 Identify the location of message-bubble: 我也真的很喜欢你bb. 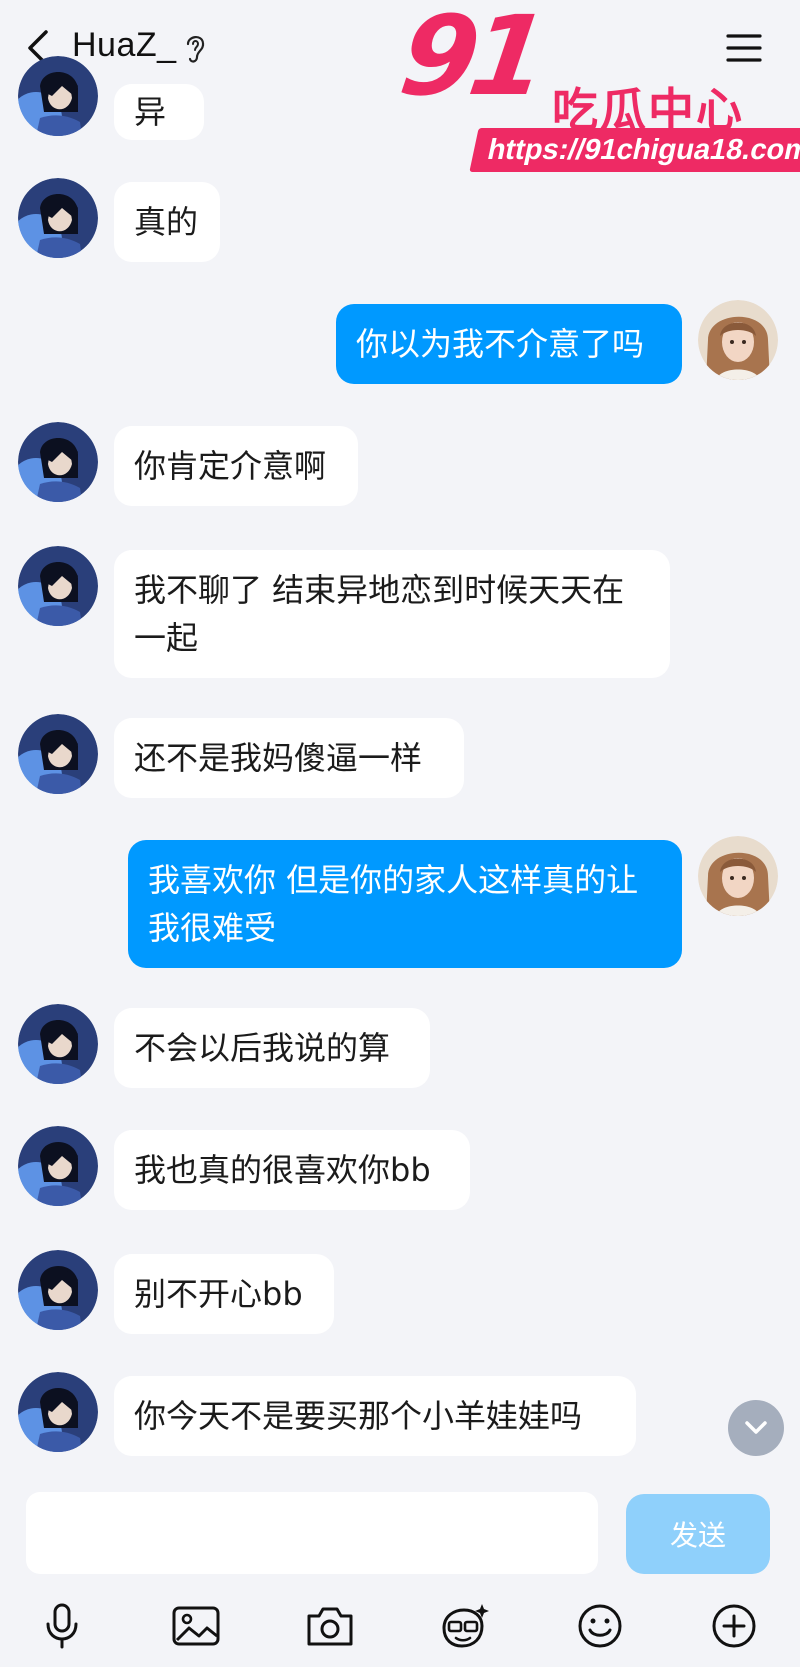
(292, 1170).